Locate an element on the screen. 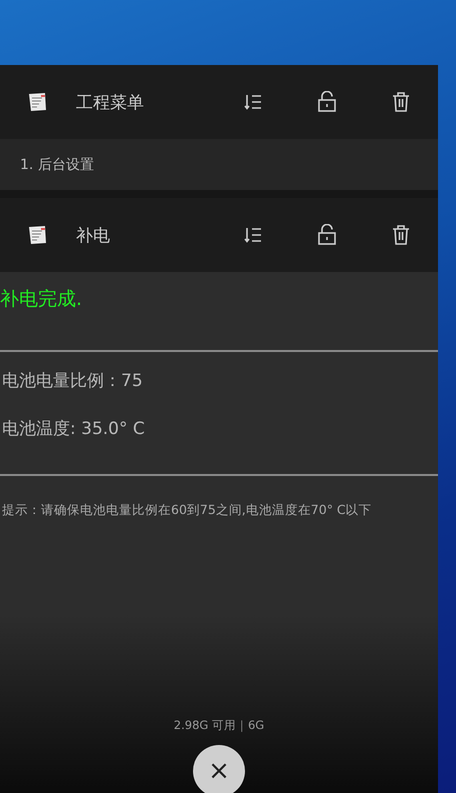  app-name: 工程菜单 is located at coordinates (110, 103).